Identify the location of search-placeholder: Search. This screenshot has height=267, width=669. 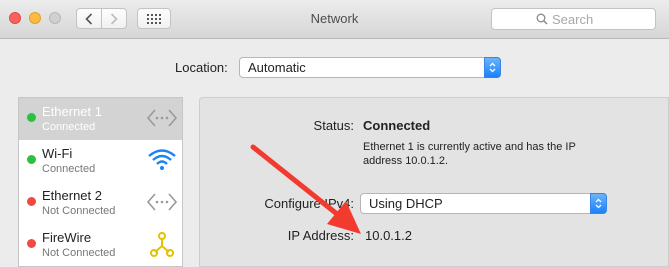
(573, 19).